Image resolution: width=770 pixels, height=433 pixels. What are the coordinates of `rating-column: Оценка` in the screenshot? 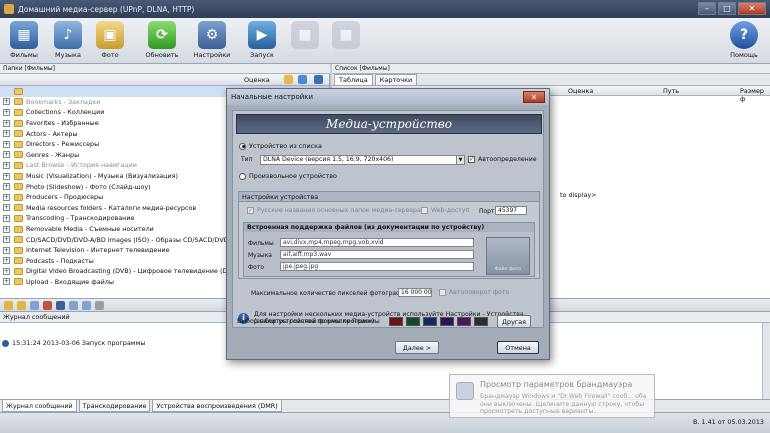 It's located at (257, 80).